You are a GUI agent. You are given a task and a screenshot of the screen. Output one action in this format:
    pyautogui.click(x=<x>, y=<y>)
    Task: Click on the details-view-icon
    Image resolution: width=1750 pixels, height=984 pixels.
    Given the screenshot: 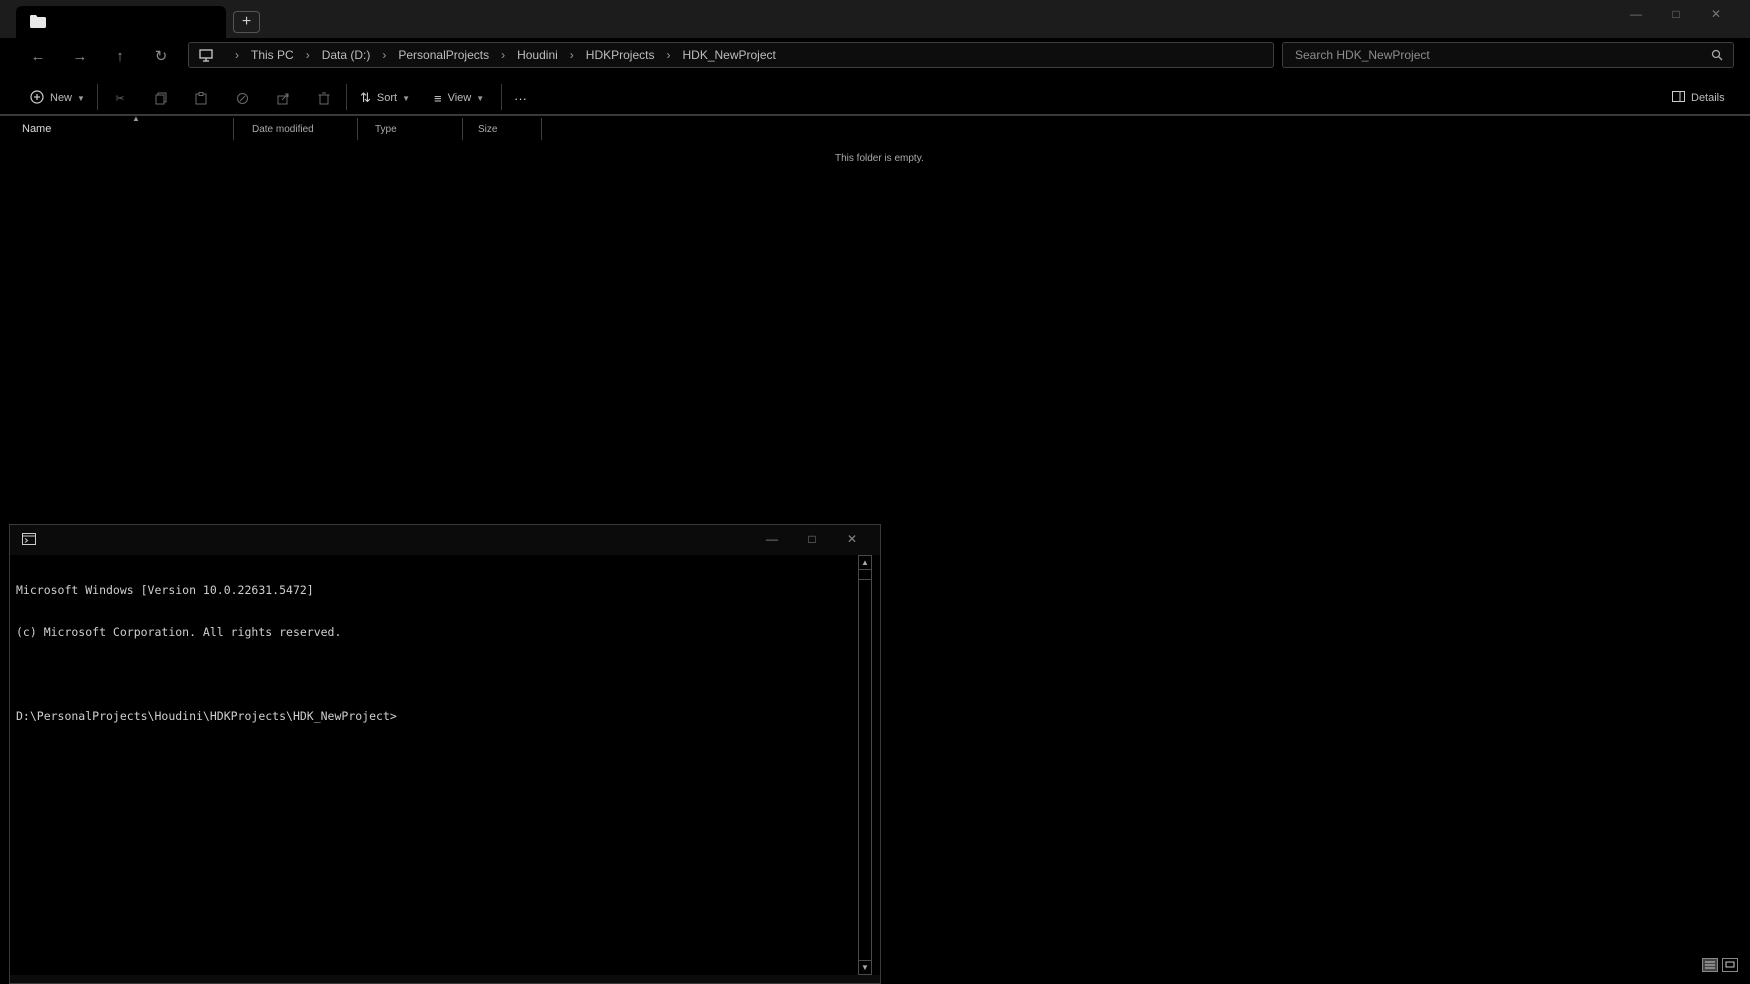 What is the action you would take?
    pyautogui.click(x=1710, y=965)
    